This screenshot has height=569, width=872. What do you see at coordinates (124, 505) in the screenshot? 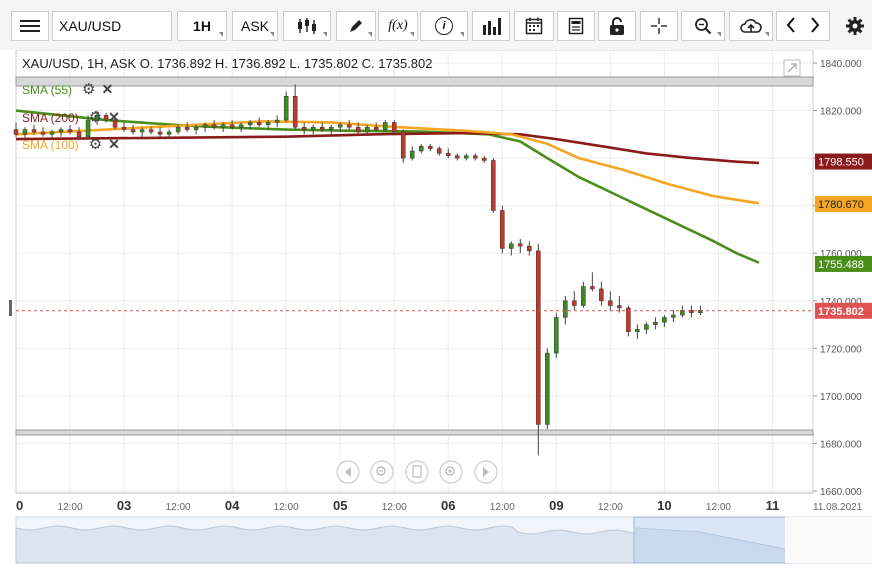
I see `x-tick-label: 03` at bounding box center [124, 505].